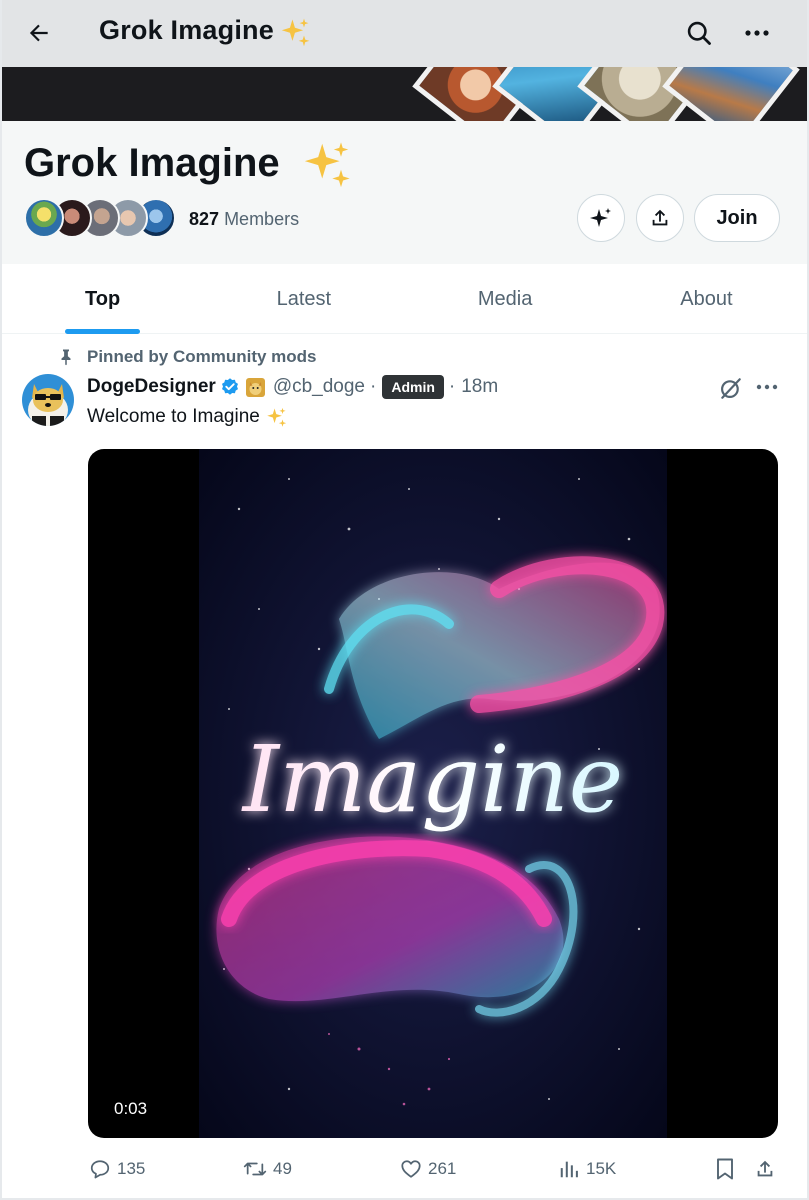 The width and height of the screenshot is (809, 1200). Describe the element at coordinates (255, 387) in the screenshot. I see `affiliate-badge-icon` at that location.